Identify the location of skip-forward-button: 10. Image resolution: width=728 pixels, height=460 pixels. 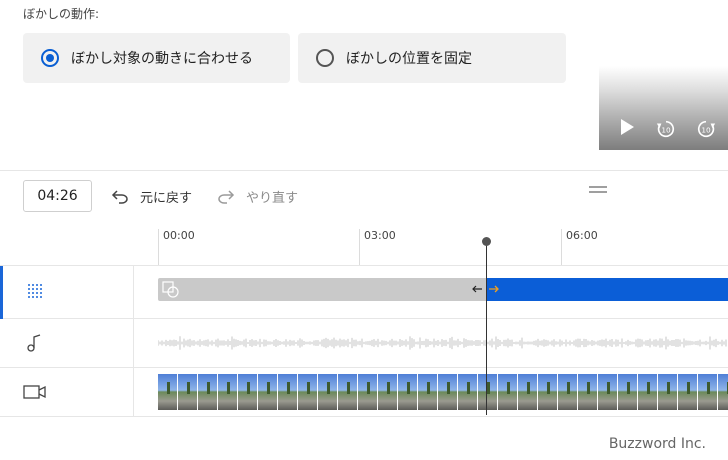
(706, 130).